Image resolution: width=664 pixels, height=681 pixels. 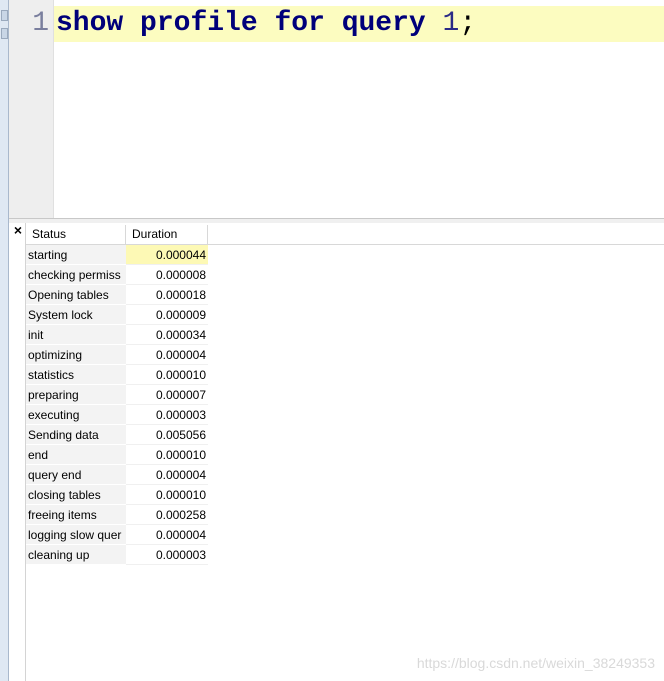 I want to click on status-cell: executing, so click(x=76, y=415).